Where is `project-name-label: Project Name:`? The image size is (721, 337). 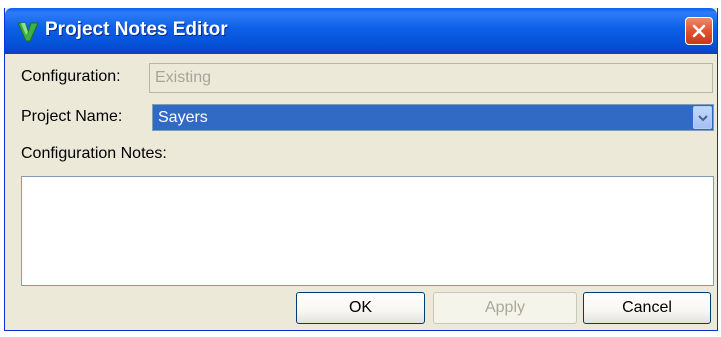 project-name-label: Project Name: is located at coordinates (72, 116).